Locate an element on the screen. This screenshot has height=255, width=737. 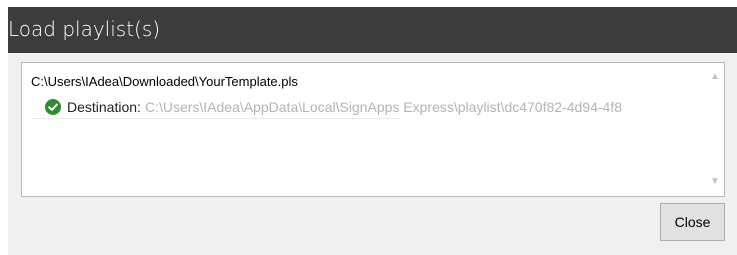
vertical-scrollbar: ▲ ▼ is located at coordinates (715, 129).